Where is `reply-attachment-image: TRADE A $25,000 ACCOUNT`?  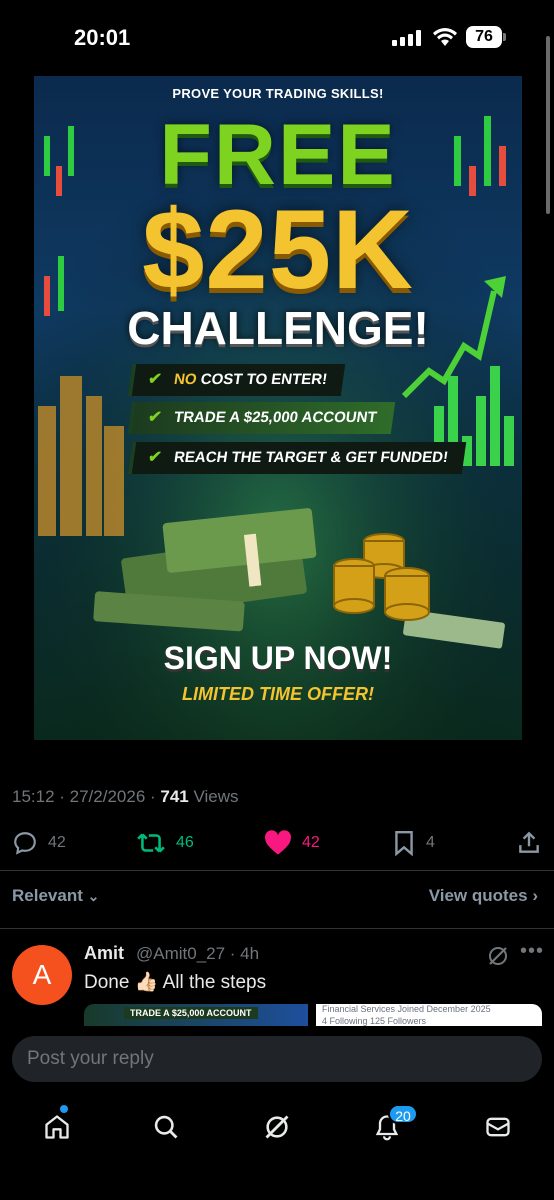 reply-attachment-image: TRADE A $25,000 ACCOUNT is located at coordinates (196, 1015).